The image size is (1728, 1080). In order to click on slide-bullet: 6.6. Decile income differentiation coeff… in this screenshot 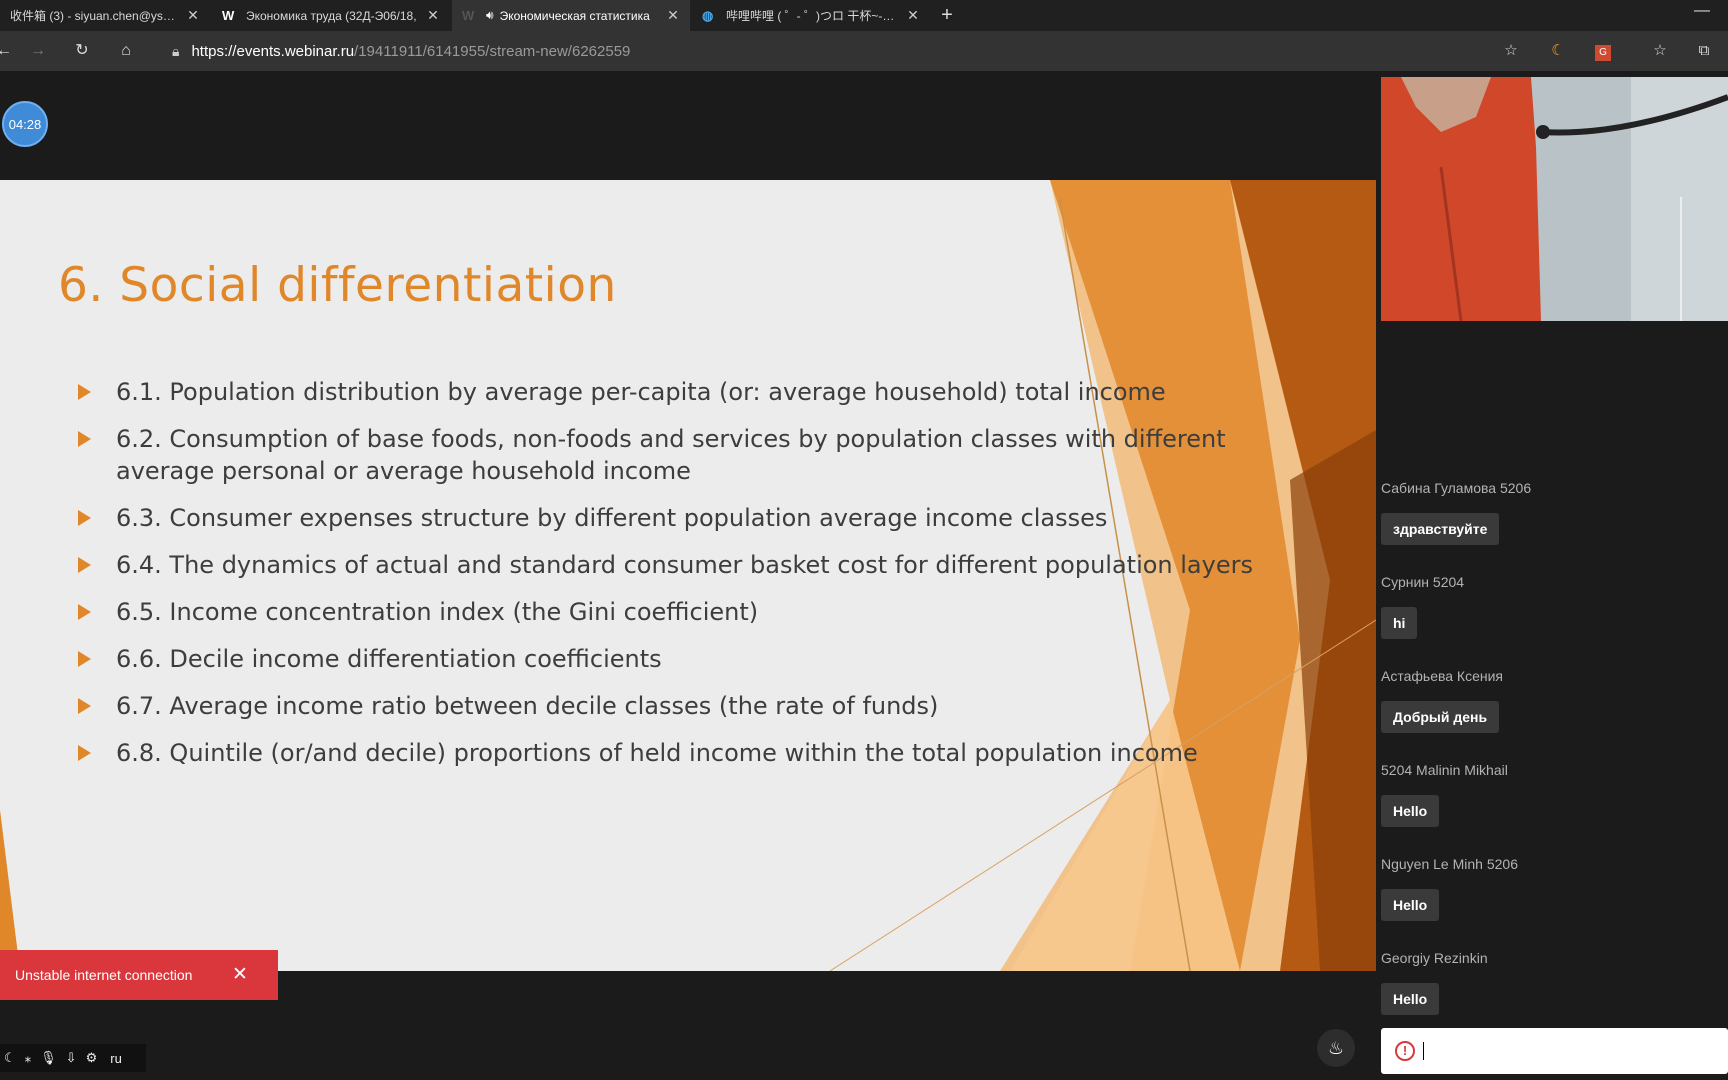, I will do `click(678, 659)`.